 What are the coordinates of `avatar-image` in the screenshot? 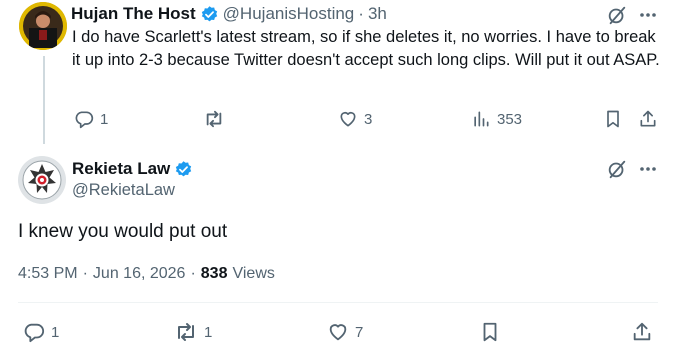 It's located at (43, 26).